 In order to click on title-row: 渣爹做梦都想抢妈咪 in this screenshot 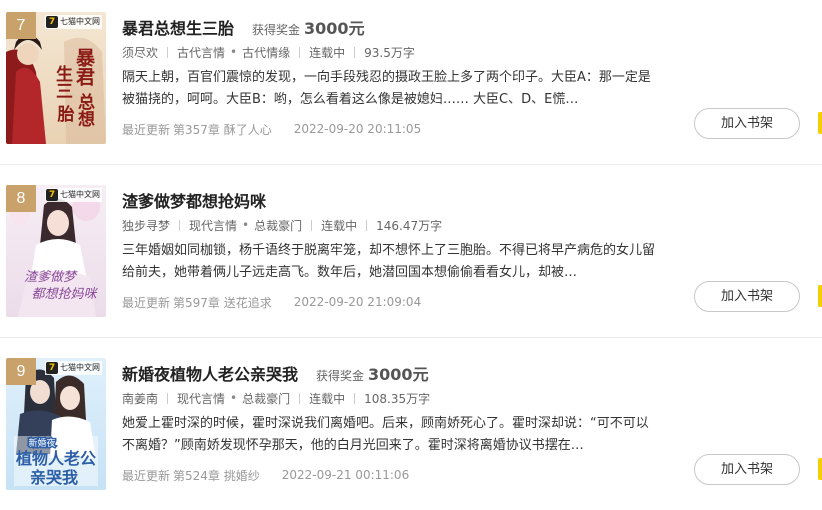, I will do `click(194, 200)`.